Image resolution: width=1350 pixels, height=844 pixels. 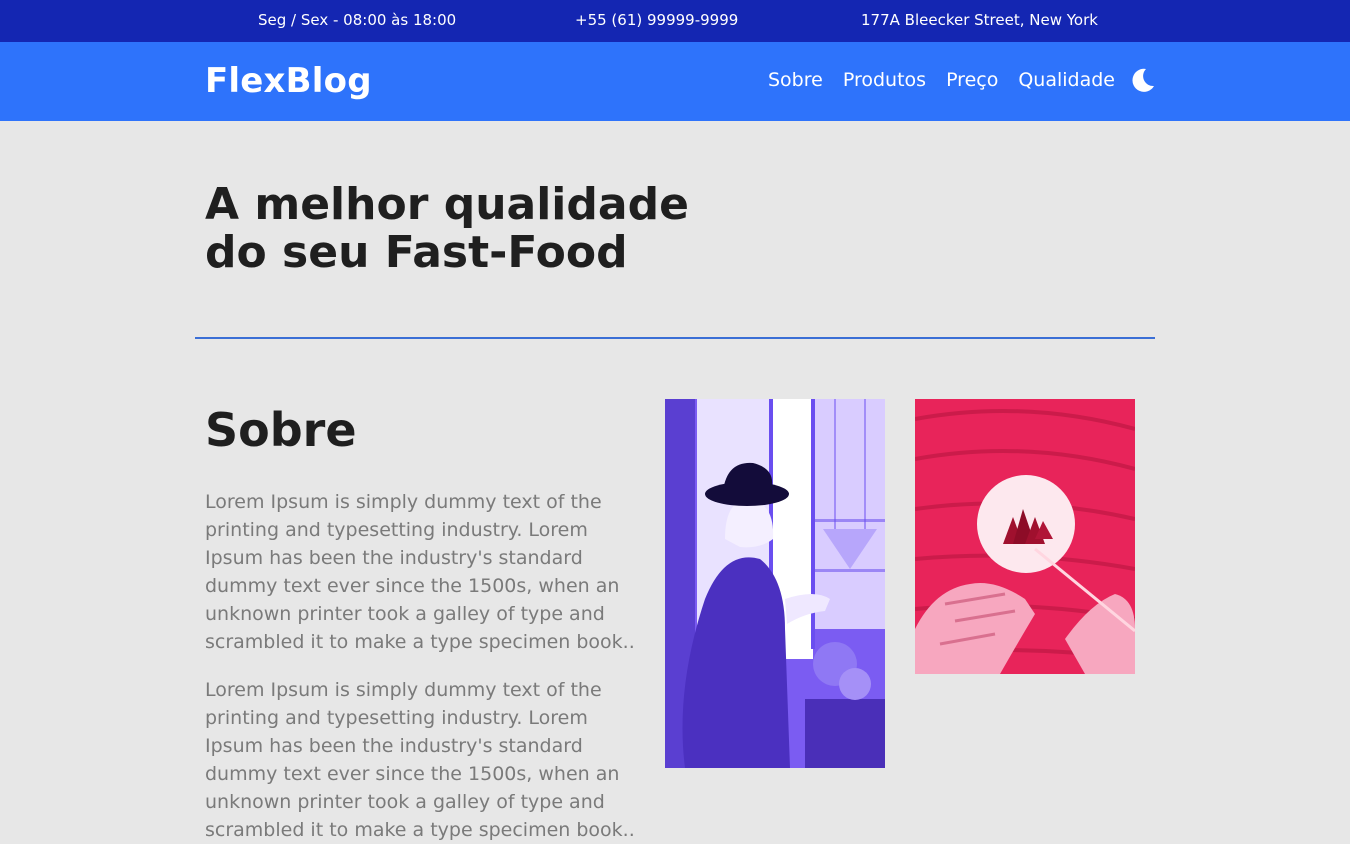 What do you see at coordinates (1025, 536) in the screenshot?
I see `painting-hands-photo` at bounding box center [1025, 536].